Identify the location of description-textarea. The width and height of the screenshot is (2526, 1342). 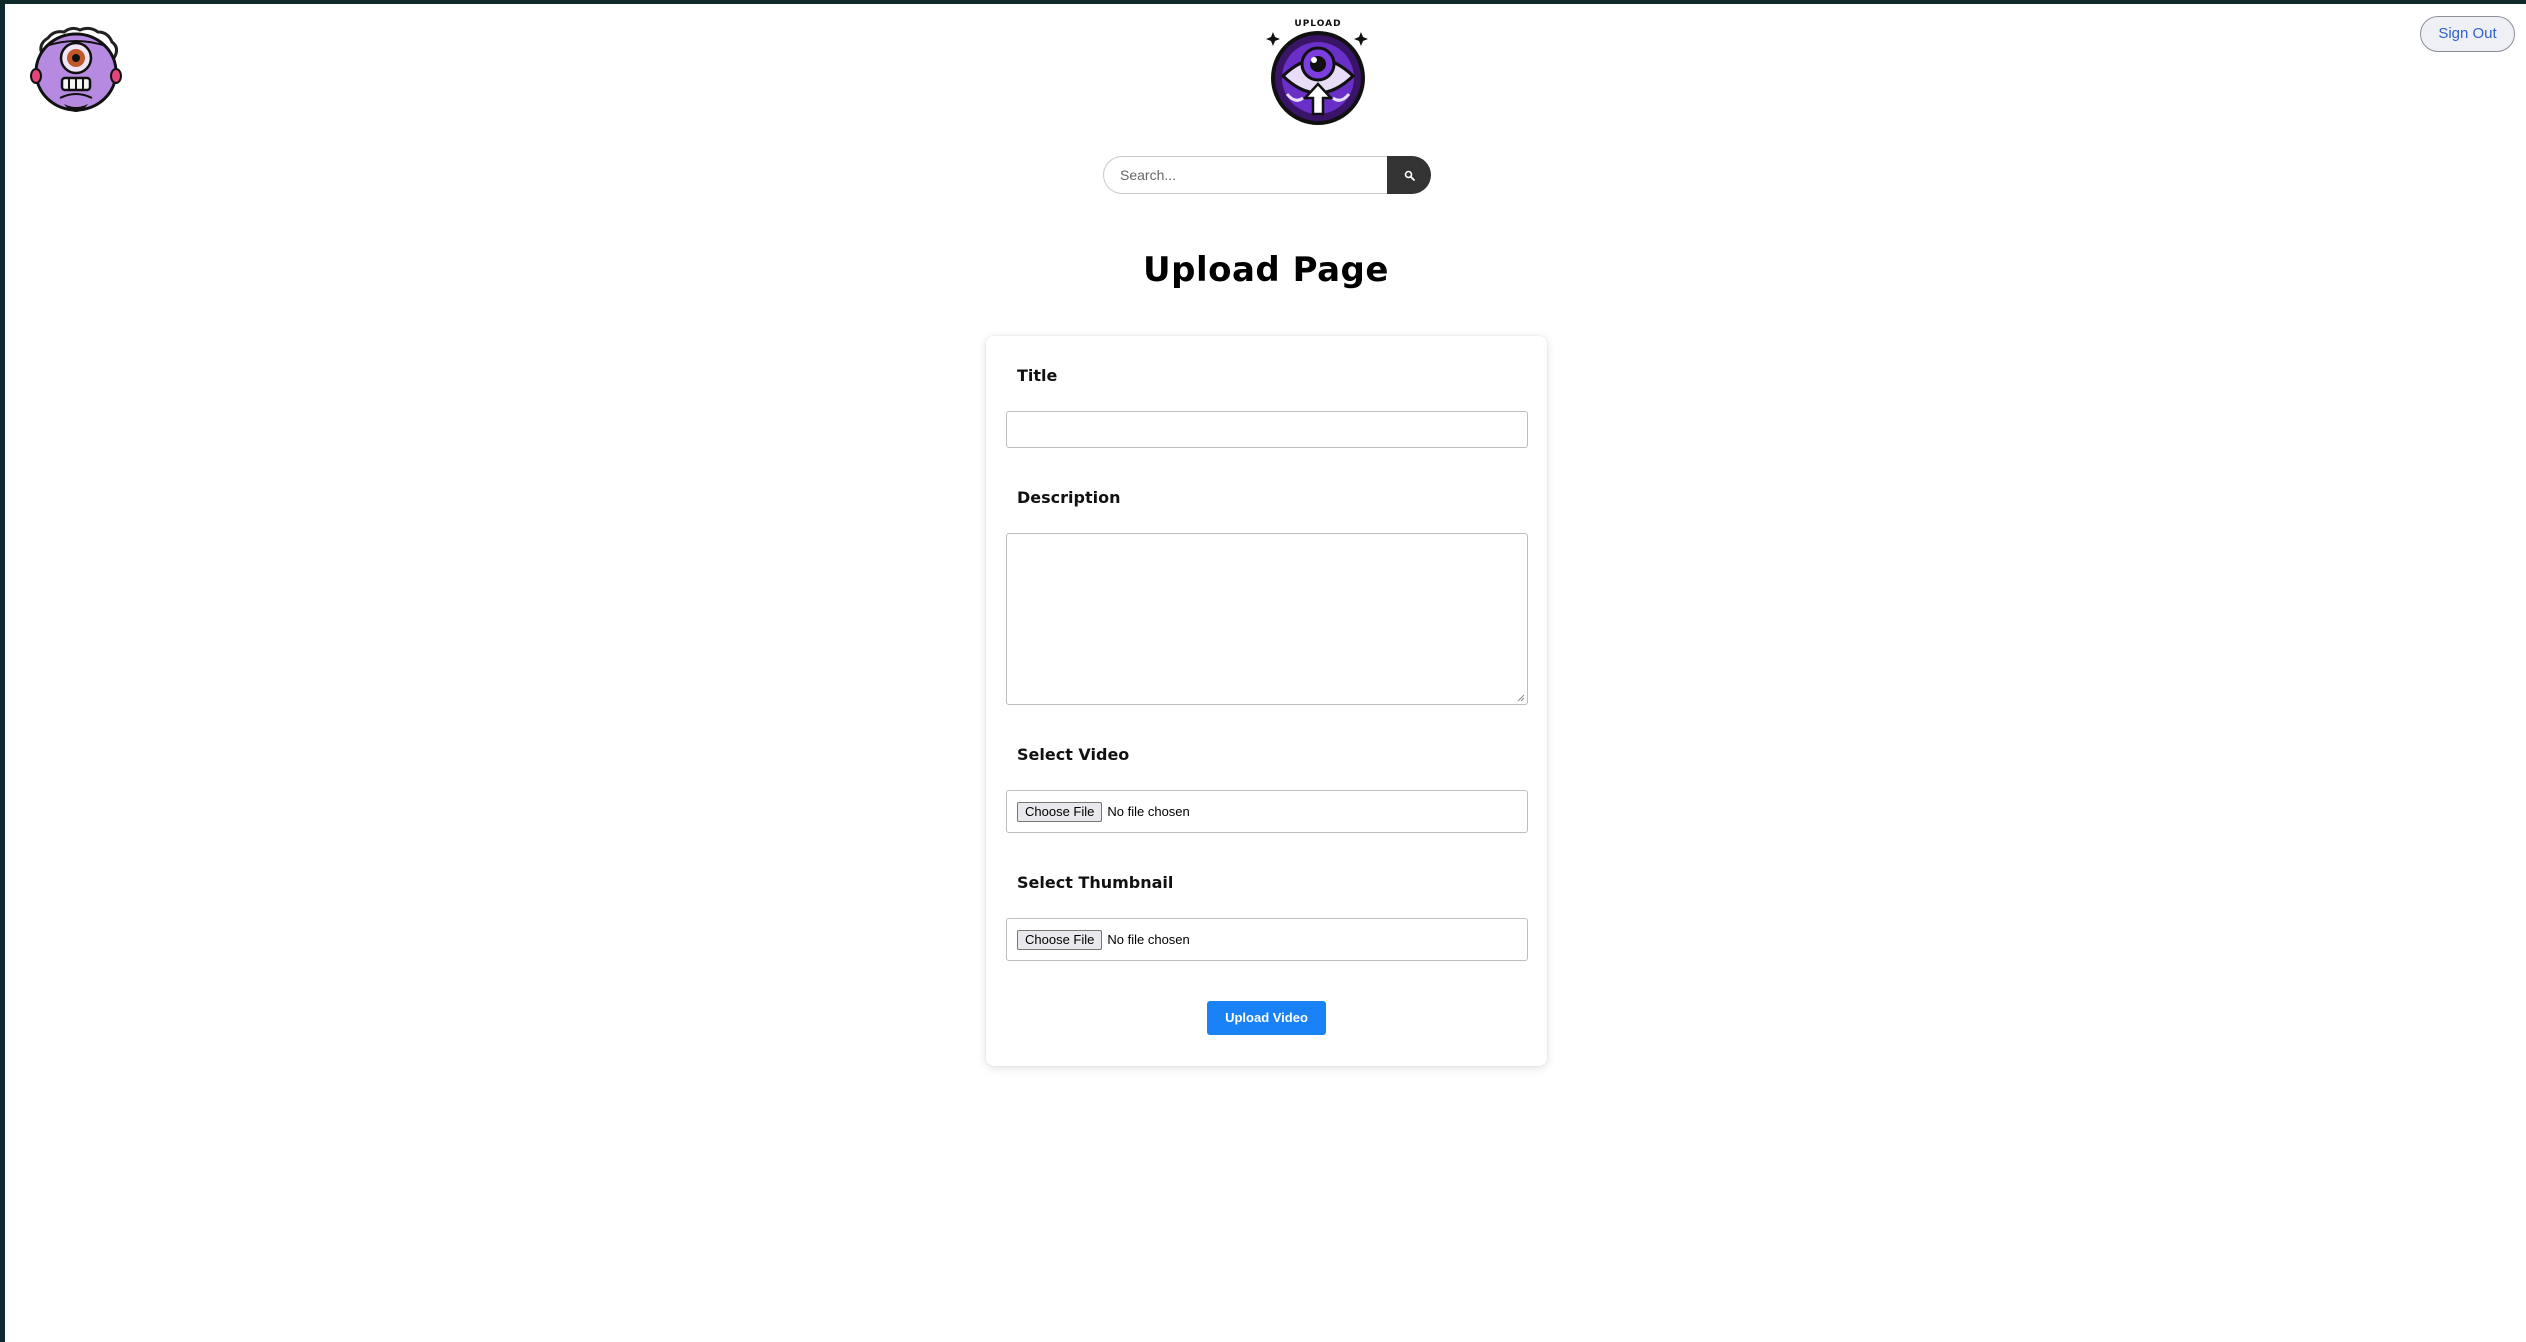
(1267, 619).